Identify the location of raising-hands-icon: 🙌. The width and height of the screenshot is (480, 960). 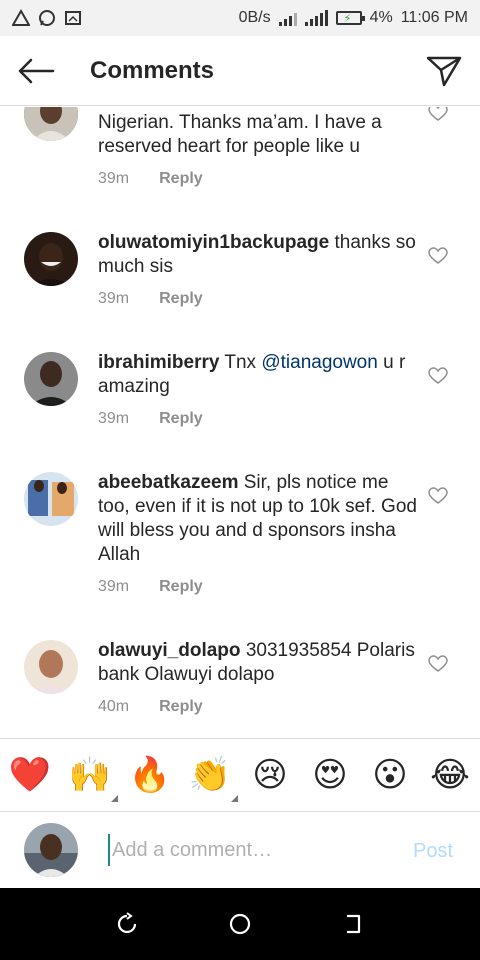
(90, 775).